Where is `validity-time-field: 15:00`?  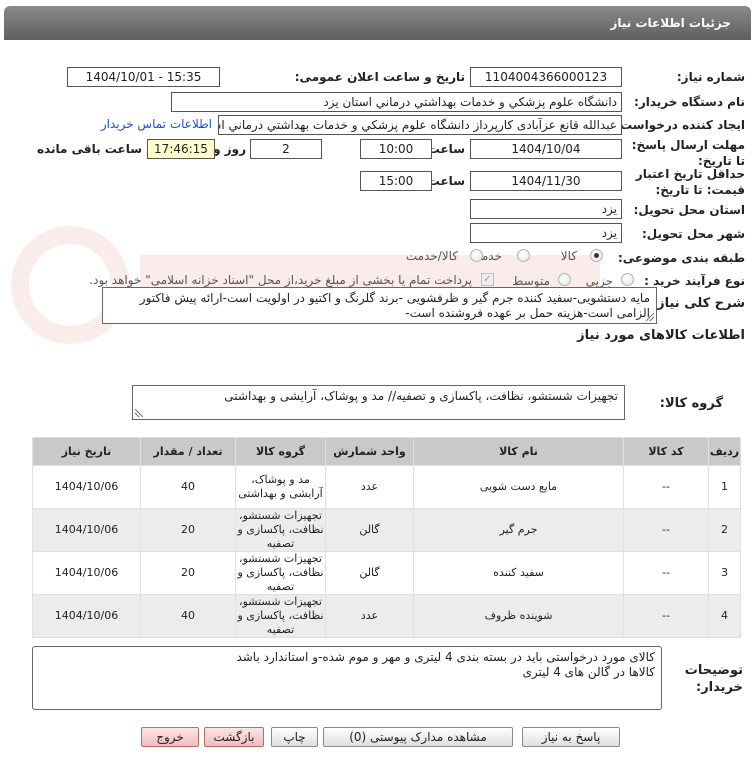
validity-time-field: 15:00 is located at coordinates (396, 181).